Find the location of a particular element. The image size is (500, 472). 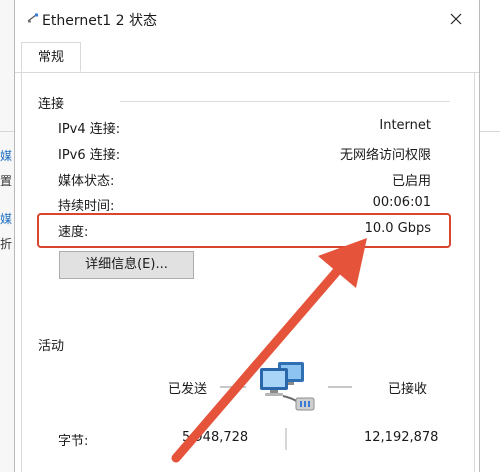

bytes-sent-value: 5,948,728 is located at coordinates (215, 437).